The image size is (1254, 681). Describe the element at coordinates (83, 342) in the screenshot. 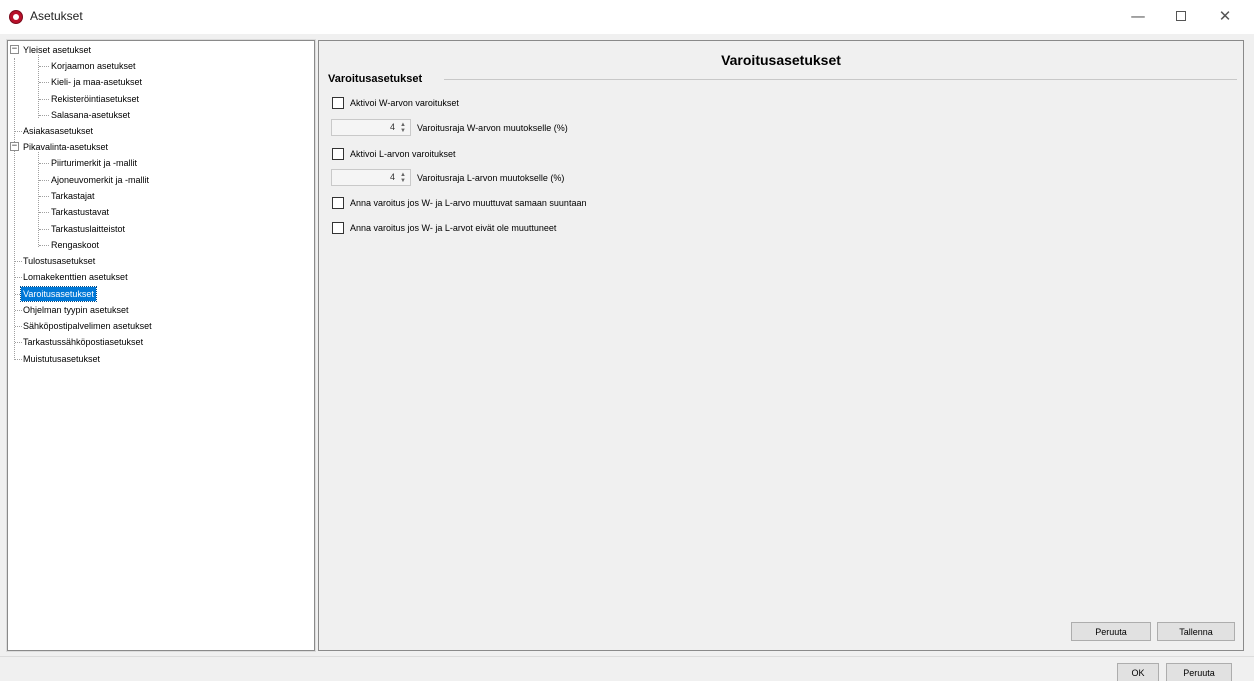

I see `tree-item-tarkastussahkopostiasetukset: Tarkastussähköpostiasetukset` at that location.